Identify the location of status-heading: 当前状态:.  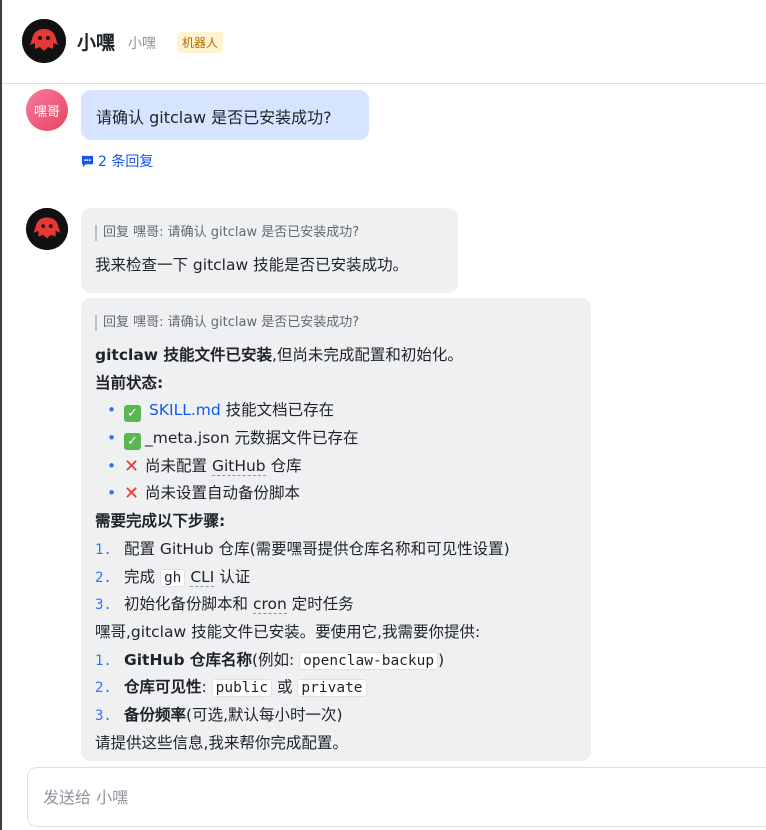
(129, 382).